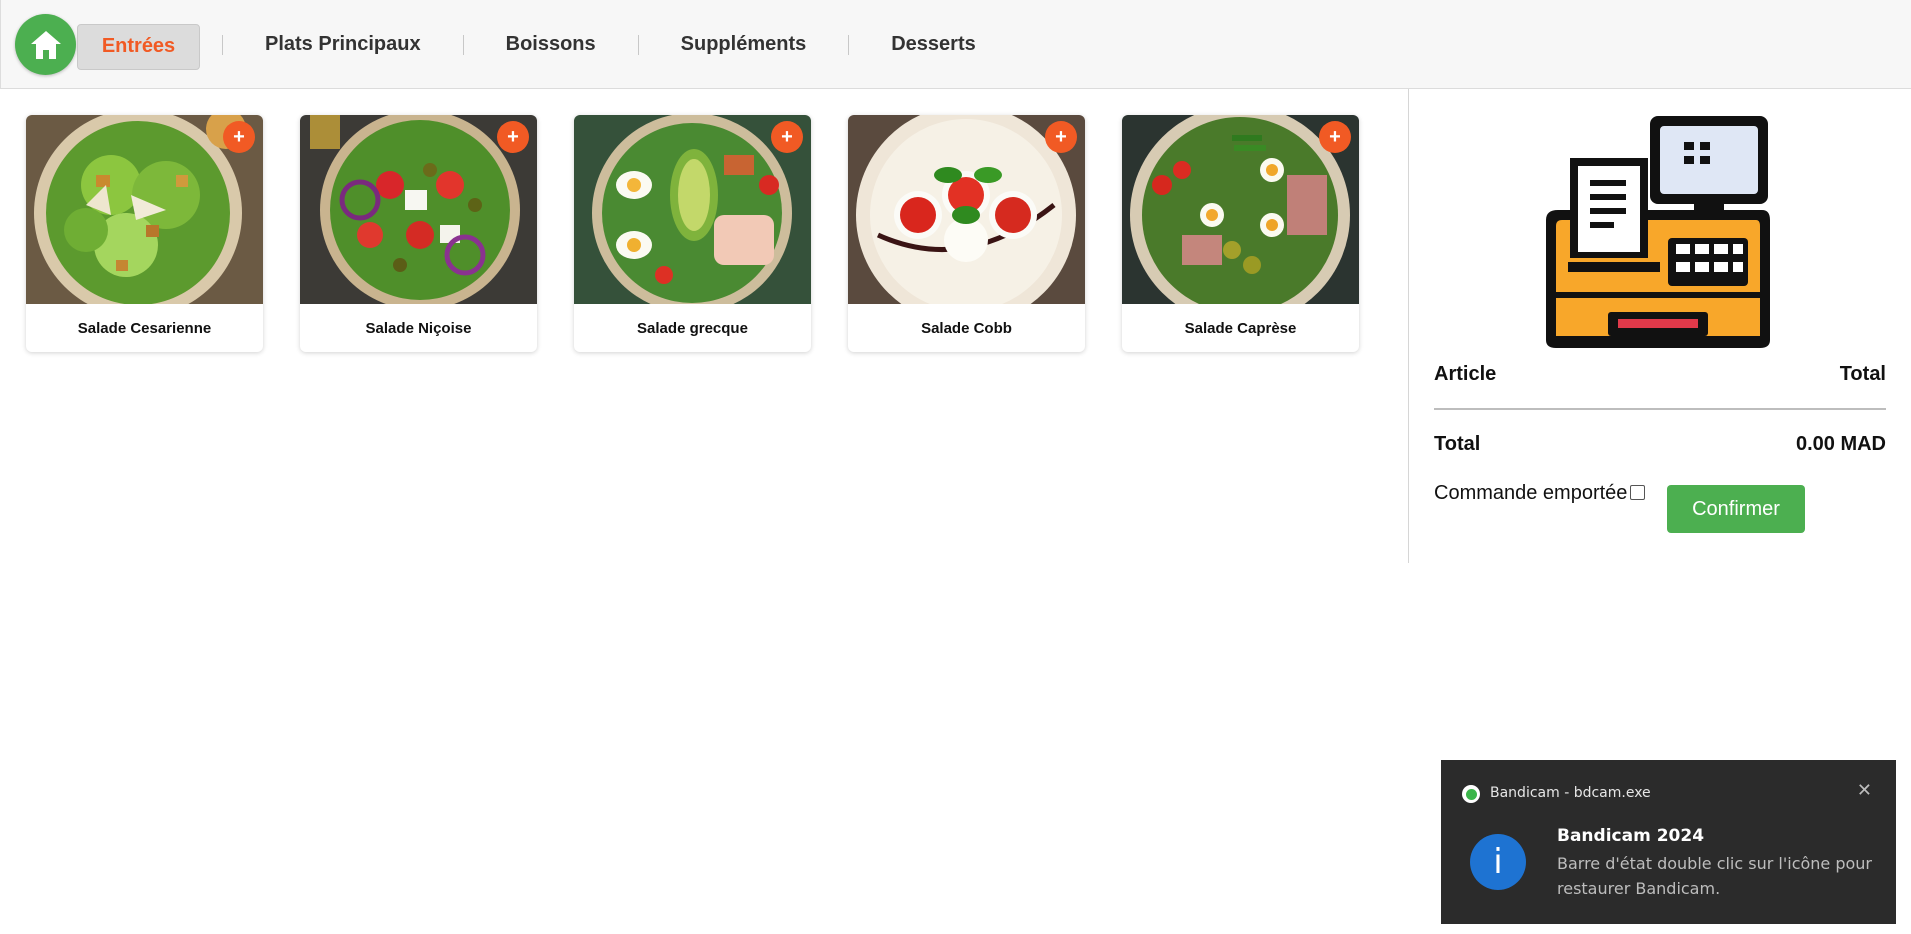 The image size is (1911, 934). What do you see at coordinates (1408, 326) in the screenshot?
I see `panel-divider` at bounding box center [1408, 326].